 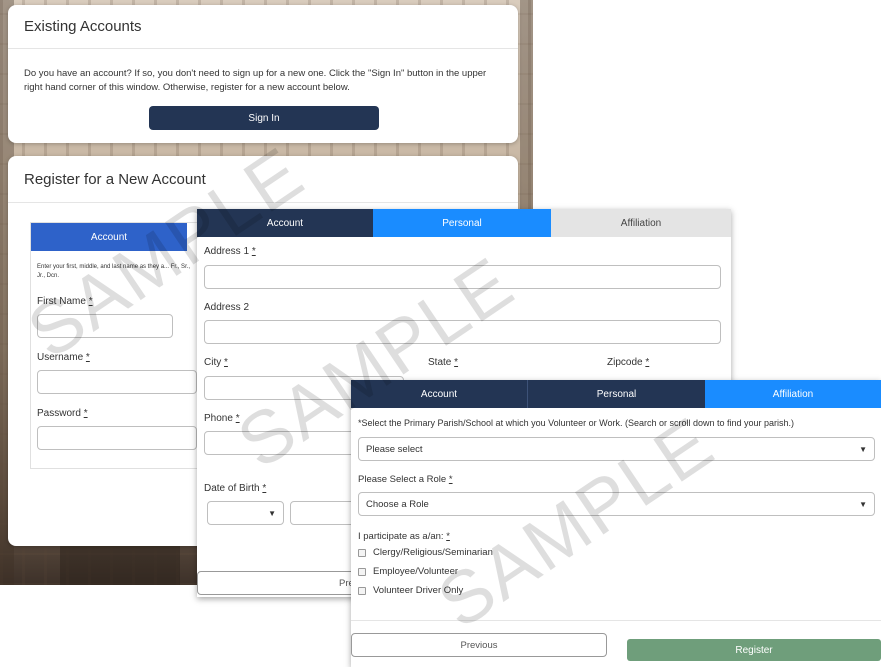 I want to click on state-label: State *, so click(x=443, y=362).